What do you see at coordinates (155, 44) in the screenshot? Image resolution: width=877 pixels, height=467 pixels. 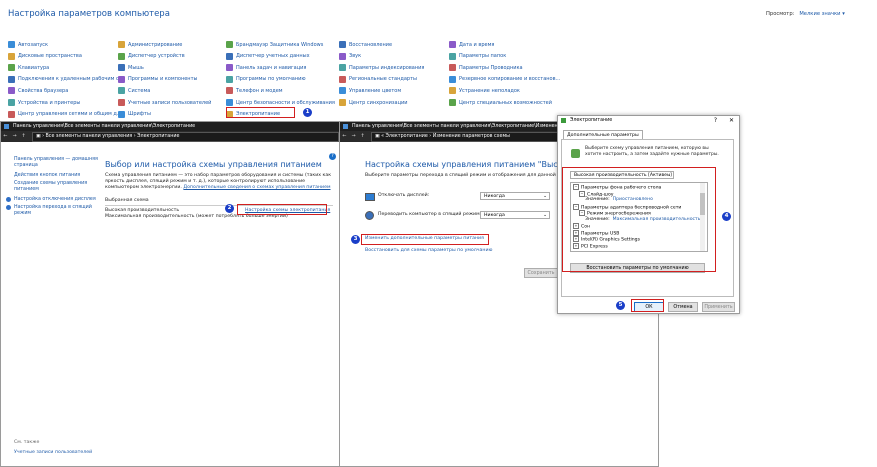 I see `cp-item-label: Администрирование` at bounding box center [155, 44].